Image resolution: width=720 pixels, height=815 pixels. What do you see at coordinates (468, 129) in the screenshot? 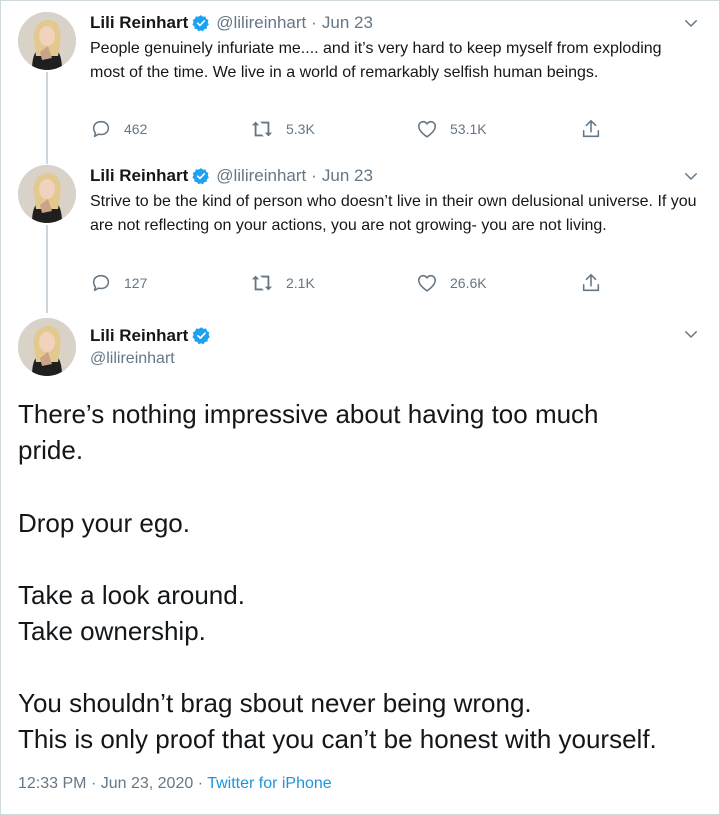
I see `like-count: 53.1K` at bounding box center [468, 129].